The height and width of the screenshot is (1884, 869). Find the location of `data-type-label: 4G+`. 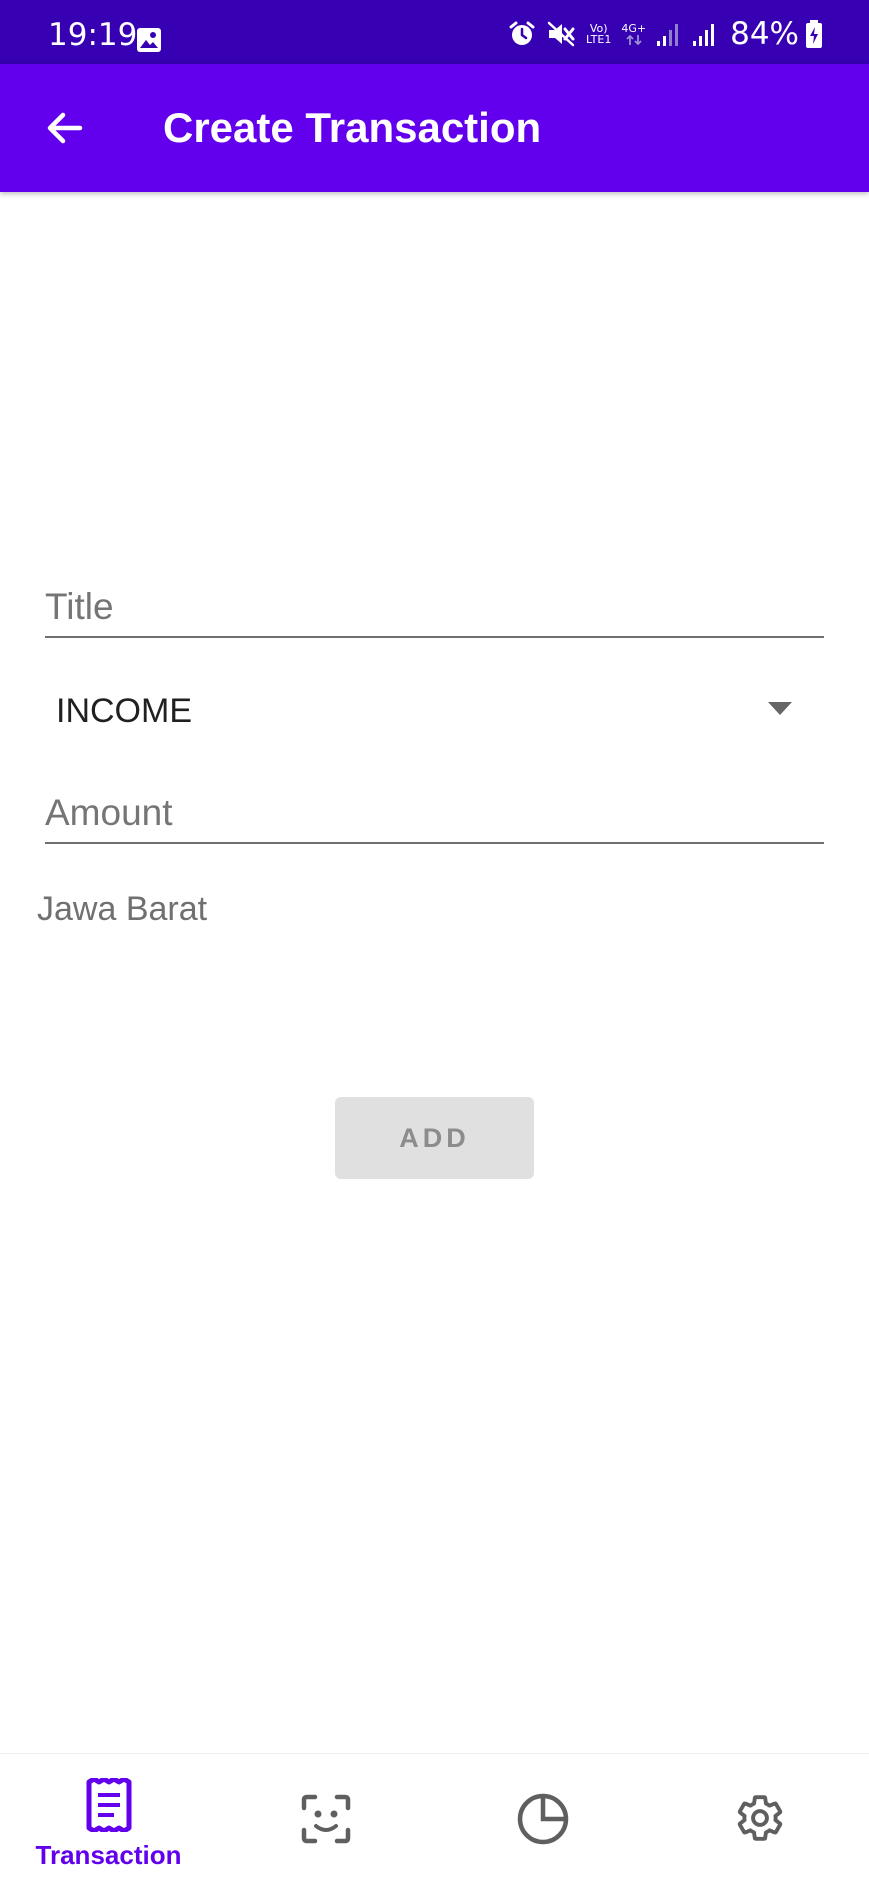

data-type-label: 4G+ is located at coordinates (634, 28).